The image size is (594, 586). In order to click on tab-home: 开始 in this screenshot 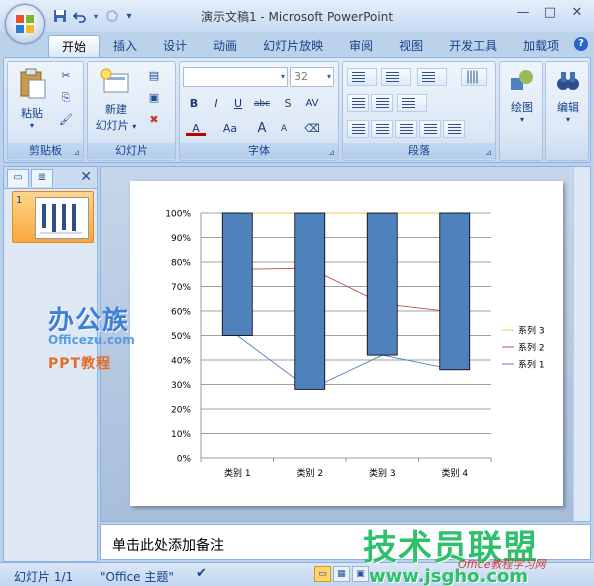, I will do `click(74, 46)`.